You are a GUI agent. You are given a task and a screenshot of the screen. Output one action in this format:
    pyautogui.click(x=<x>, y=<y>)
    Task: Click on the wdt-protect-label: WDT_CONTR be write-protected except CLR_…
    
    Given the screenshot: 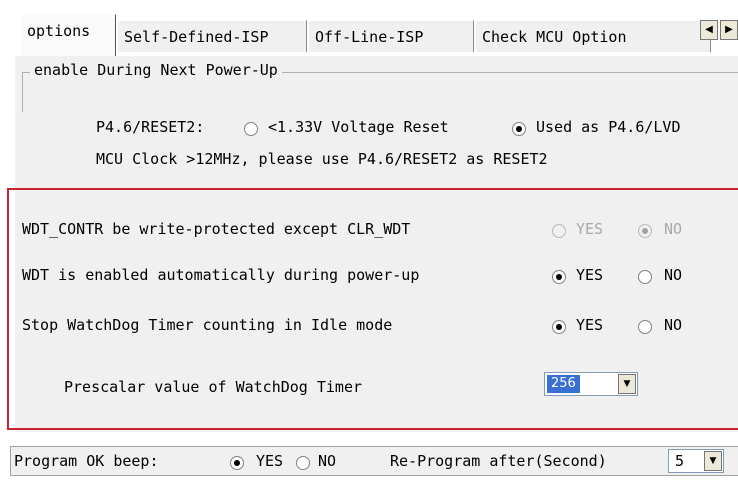 What is the action you would take?
    pyautogui.click(x=216, y=229)
    